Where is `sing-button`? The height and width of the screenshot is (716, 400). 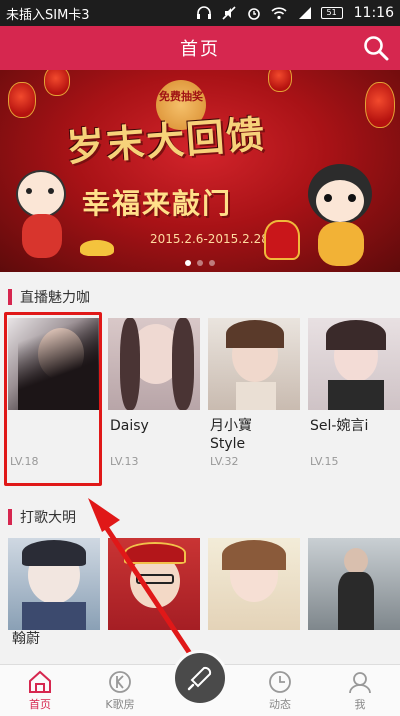
sing-button is located at coordinates (200, 678).